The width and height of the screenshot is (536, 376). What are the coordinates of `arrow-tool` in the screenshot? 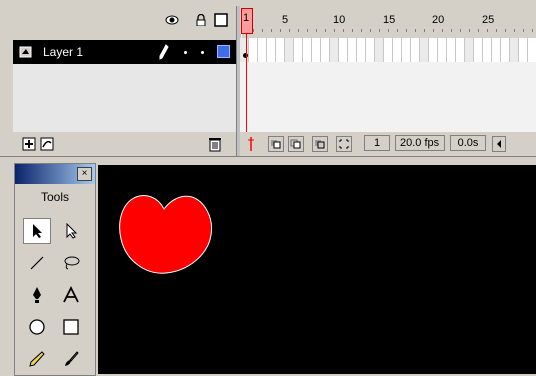 It's located at (37, 231).